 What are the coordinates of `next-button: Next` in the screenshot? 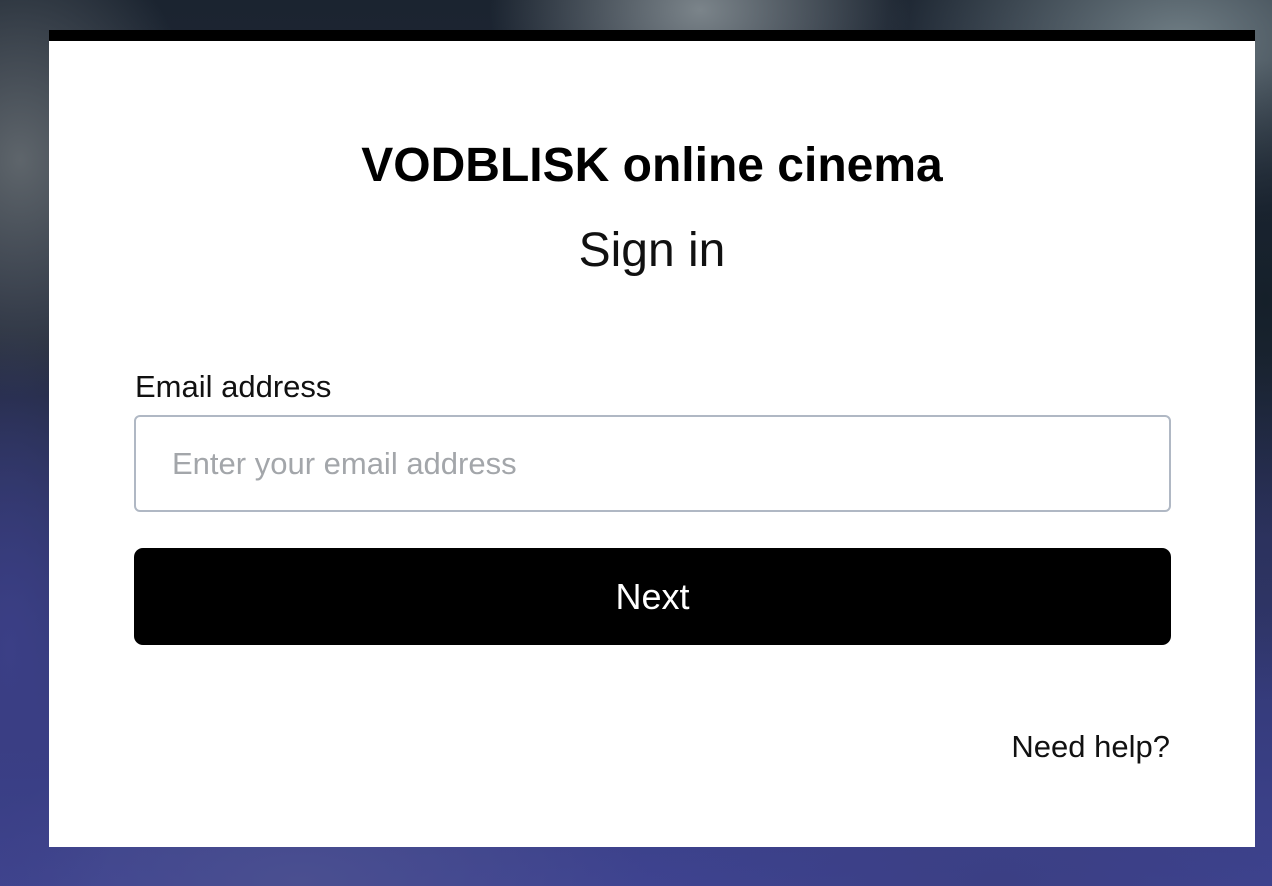 It's located at (652, 596).